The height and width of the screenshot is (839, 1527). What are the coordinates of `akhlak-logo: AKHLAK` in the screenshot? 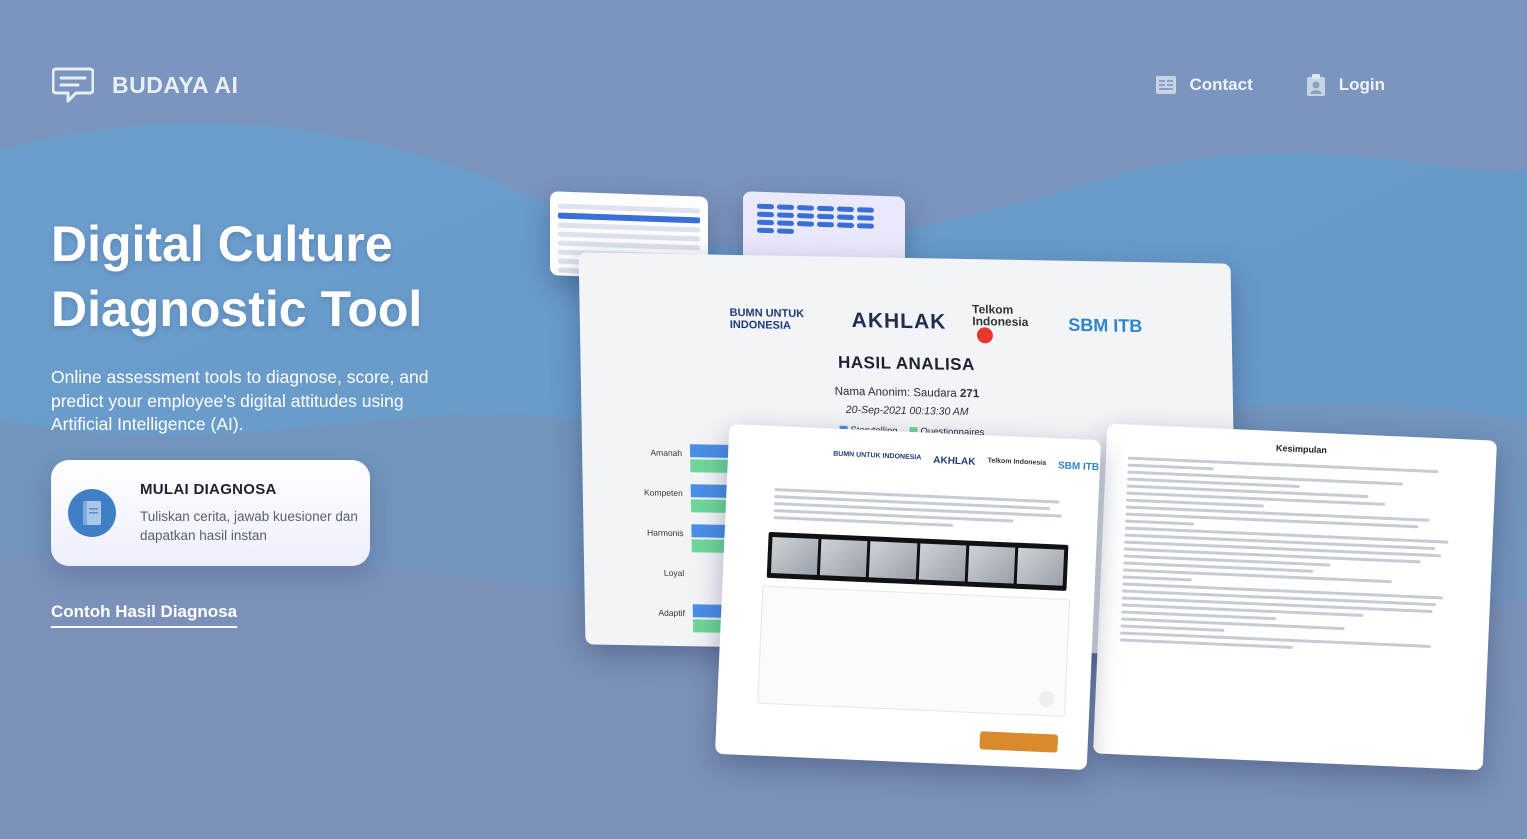 It's located at (899, 321).